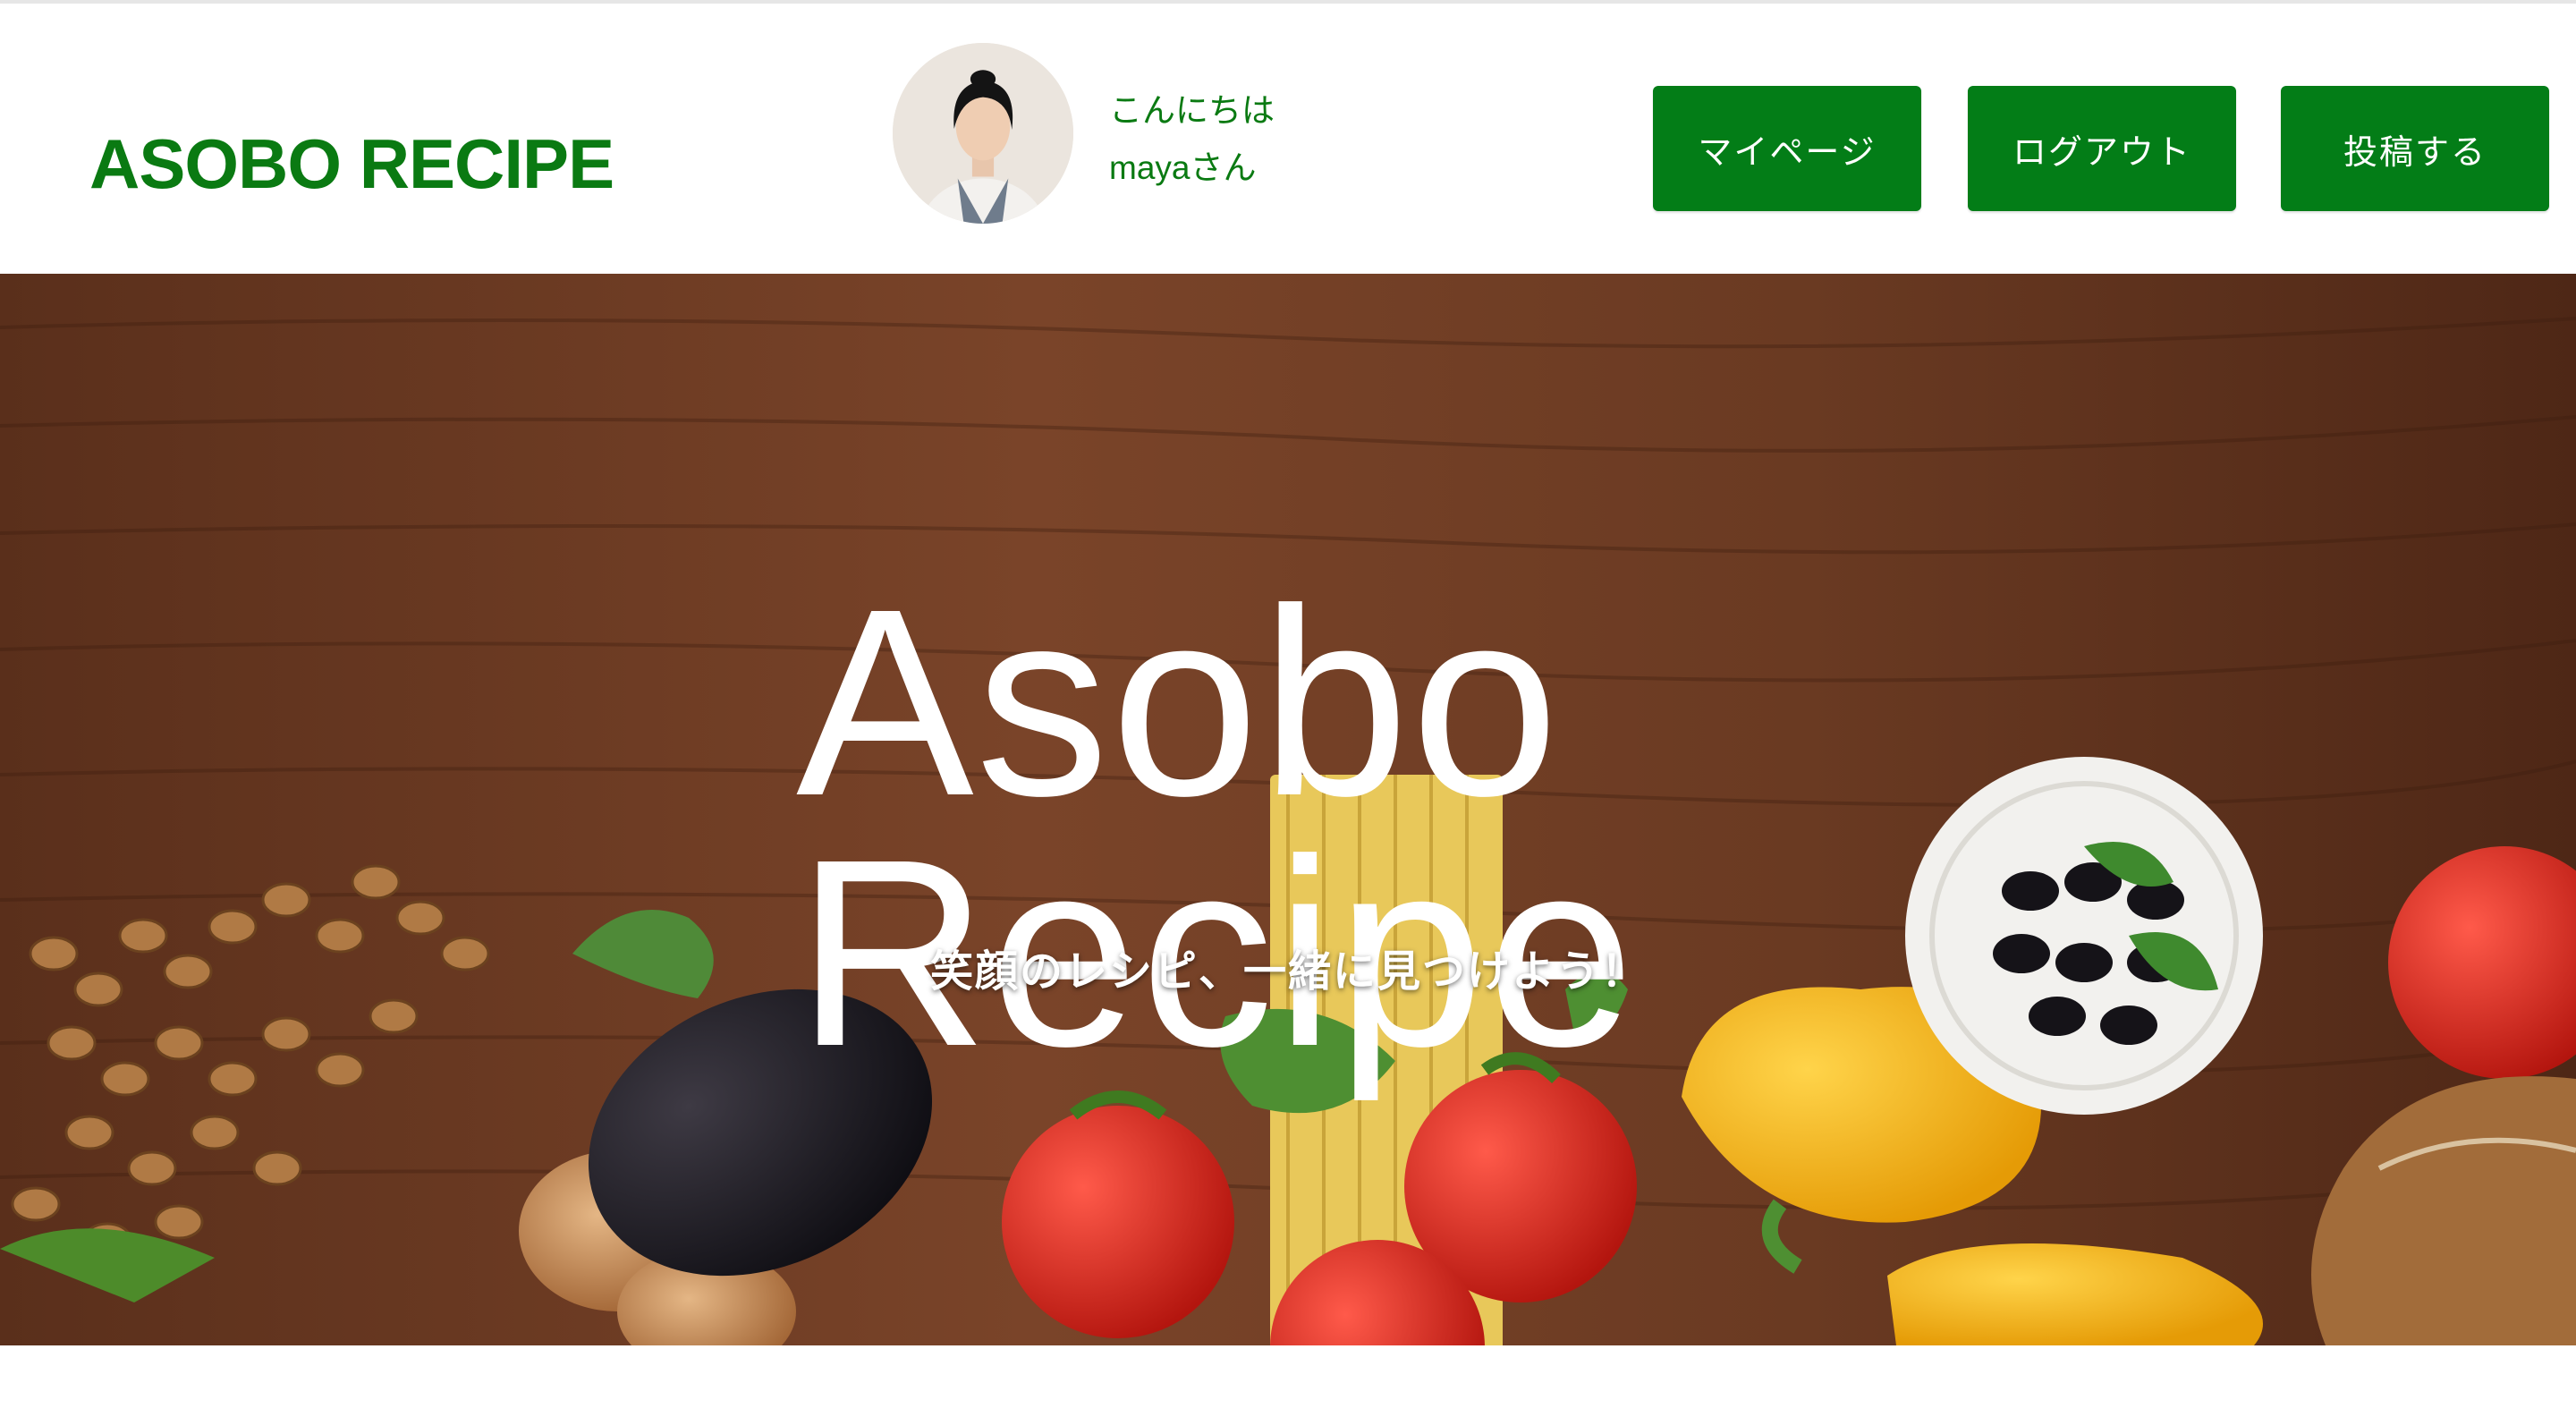 This screenshot has height=1417, width=2576. Describe the element at coordinates (1192, 110) in the screenshot. I see `greeting-text: こんにちは` at that location.